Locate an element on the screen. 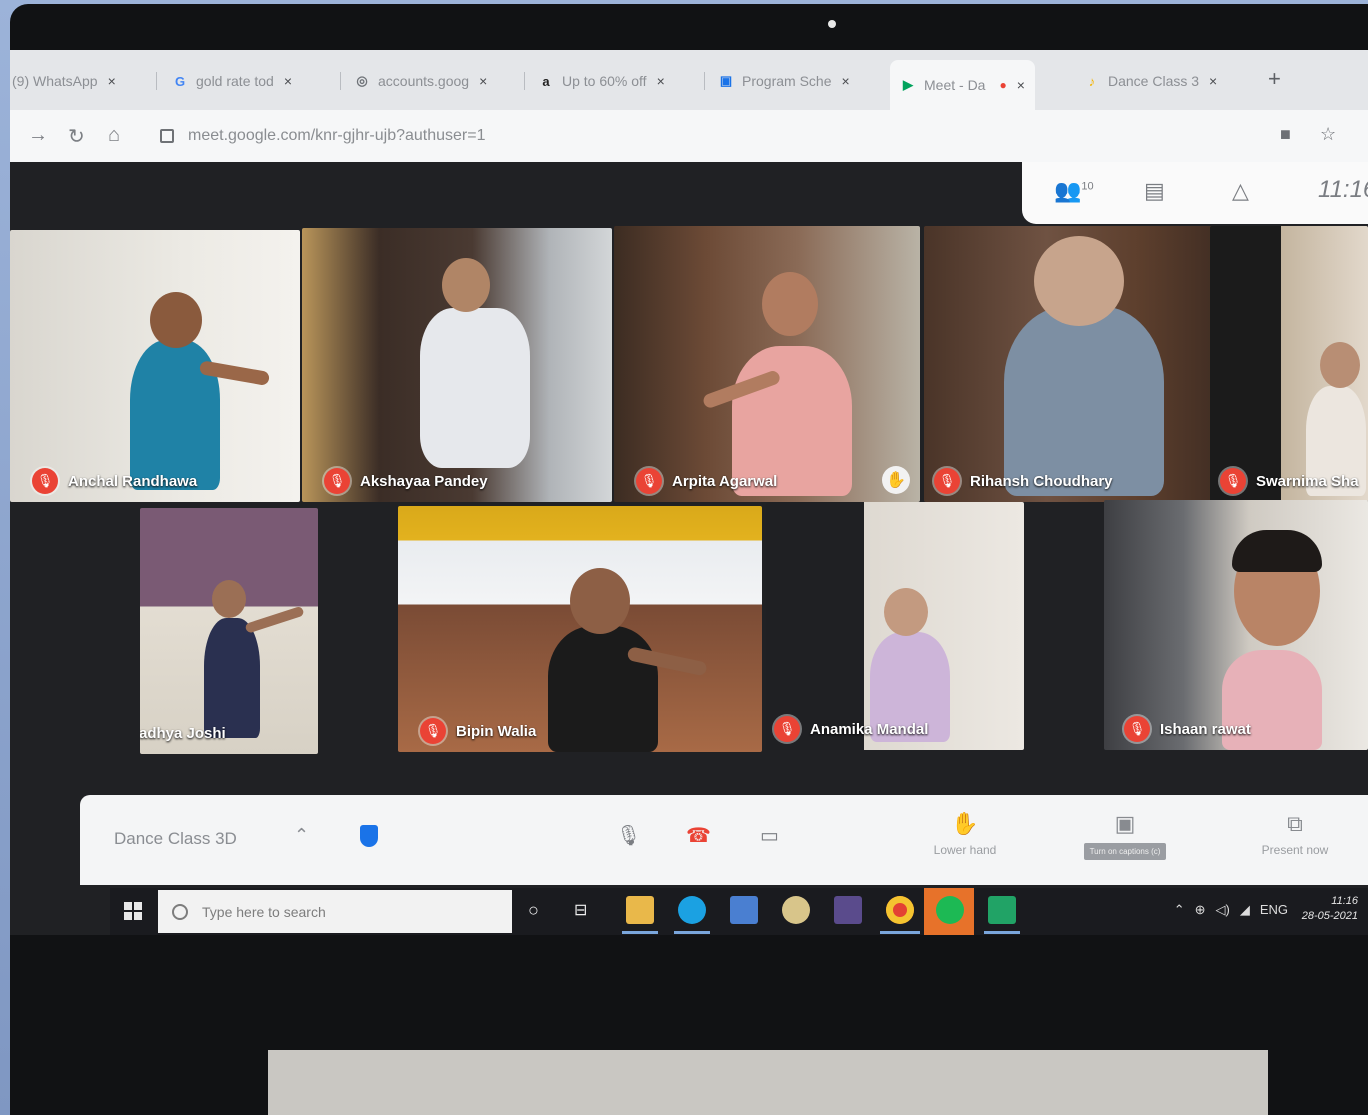 Image resolution: width=1368 pixels, height=1115 pixels. taskbar-clock: 11:16 28-05-2021 is located at coordinates (1330, 909).